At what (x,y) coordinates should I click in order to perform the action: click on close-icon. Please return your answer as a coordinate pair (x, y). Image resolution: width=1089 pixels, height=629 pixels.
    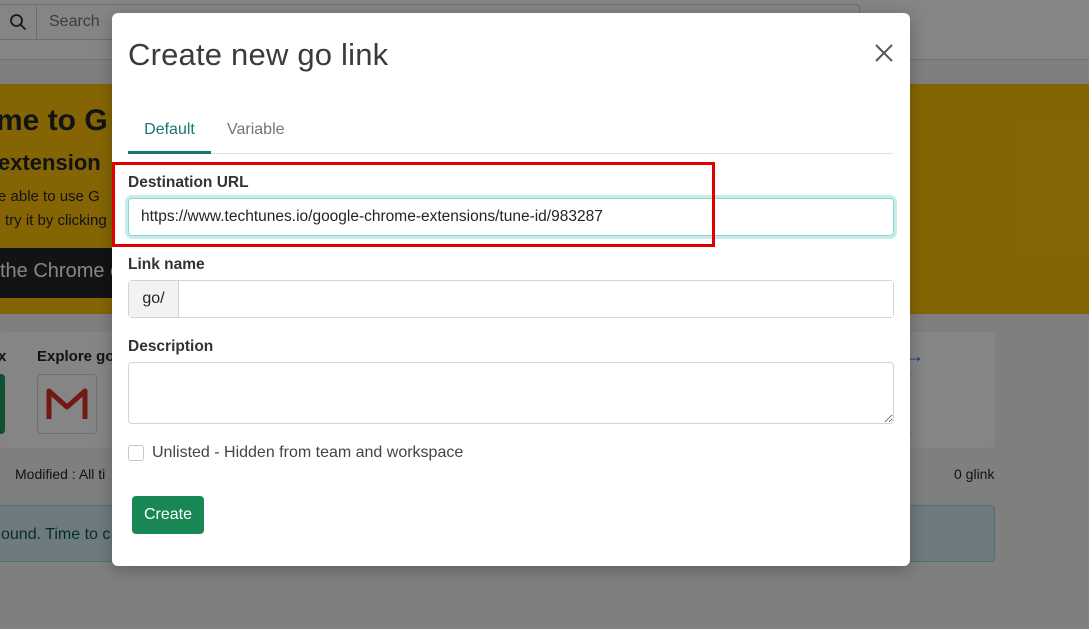
    Looking at the image, I should click on (884, 53).